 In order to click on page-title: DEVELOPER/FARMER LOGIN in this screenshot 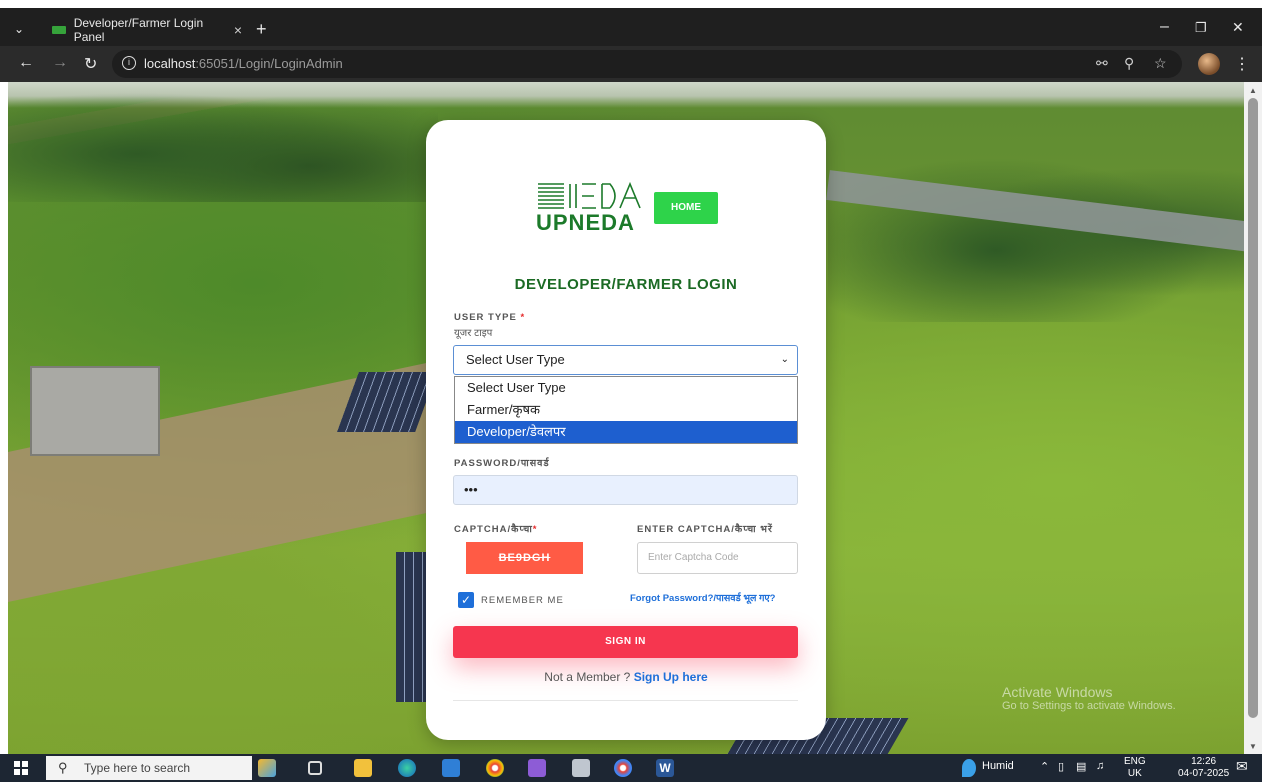, I will do `click(626, 284)`.